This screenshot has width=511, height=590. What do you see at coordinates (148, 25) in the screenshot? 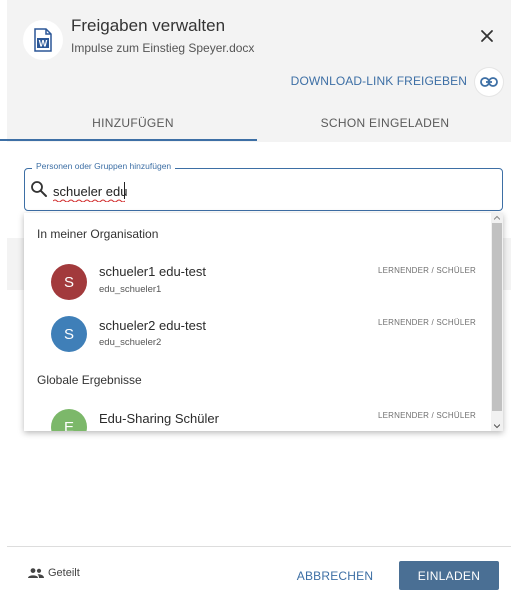
I see `dialog-title: Freigaben verwalten` at bounding box center [148, 25].